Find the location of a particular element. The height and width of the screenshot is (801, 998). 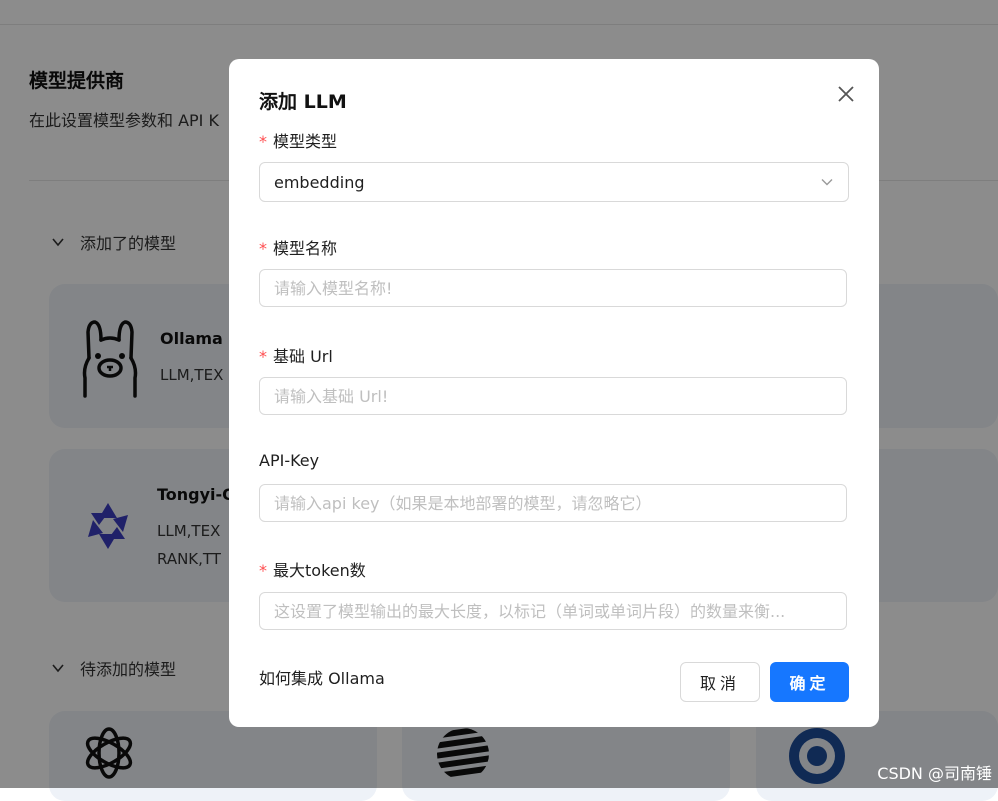

close-icon is located at coordinates (846, 94).